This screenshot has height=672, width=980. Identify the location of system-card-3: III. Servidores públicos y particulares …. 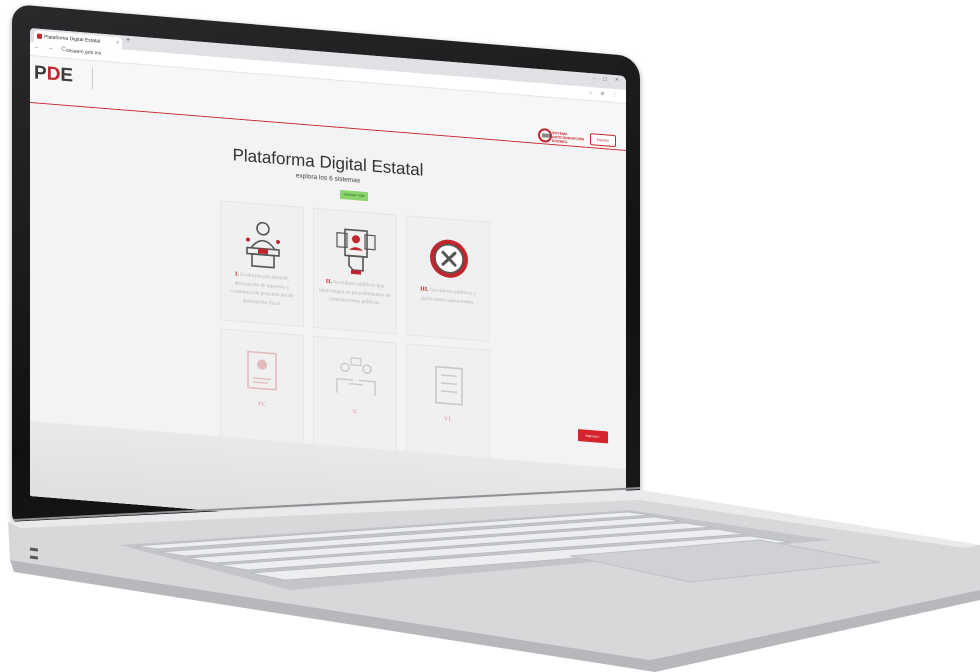
(448, 279).